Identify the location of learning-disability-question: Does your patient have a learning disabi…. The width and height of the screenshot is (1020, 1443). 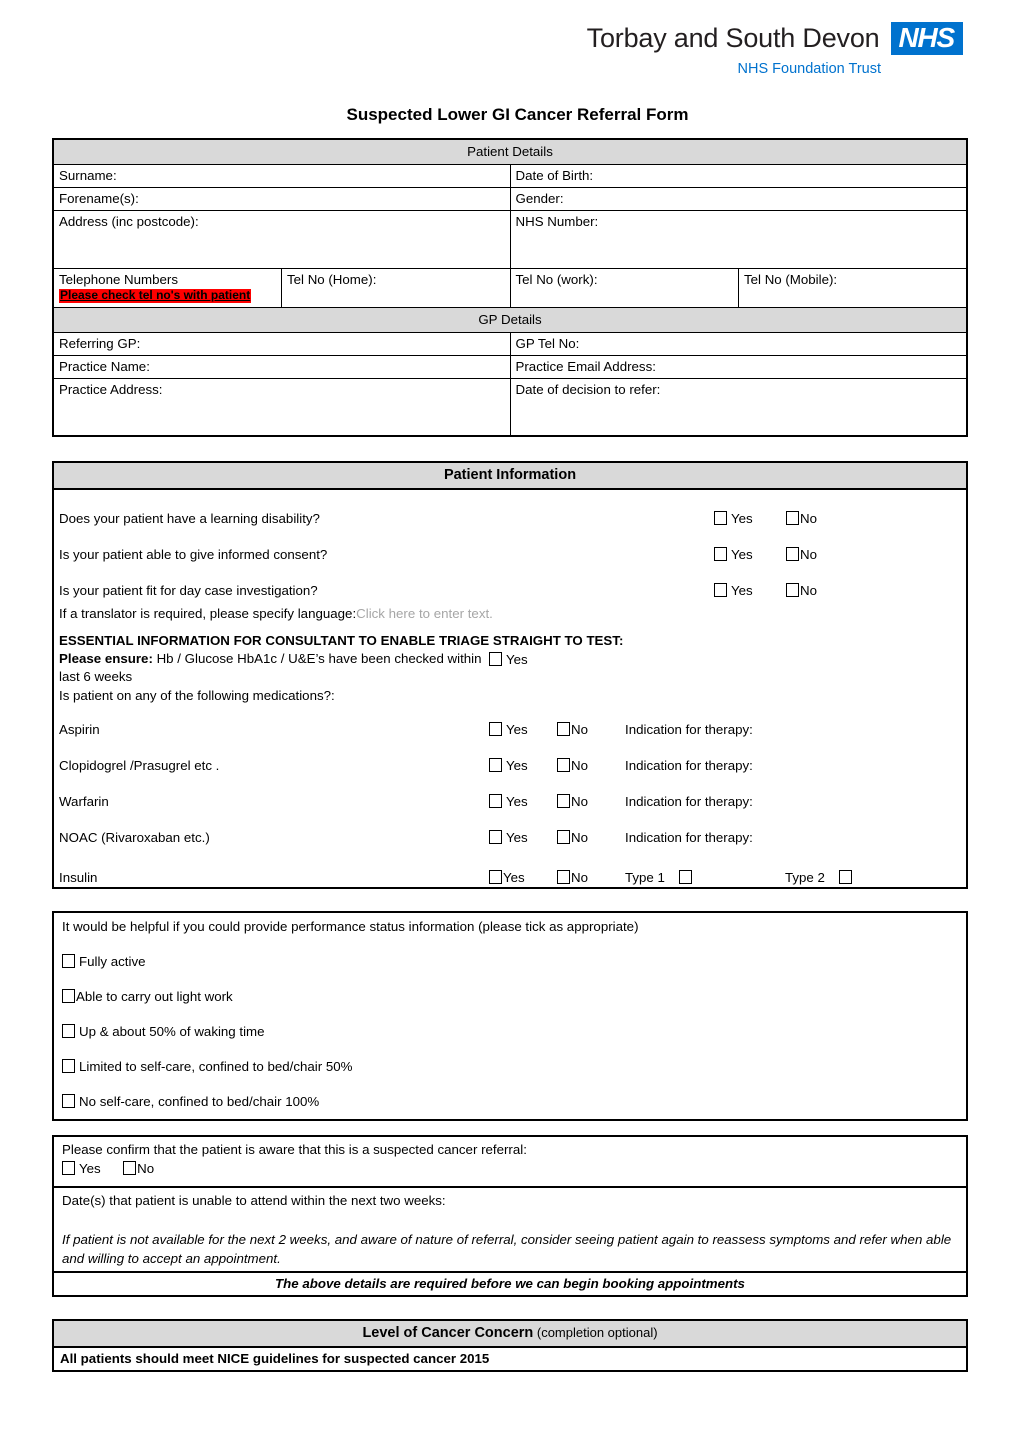
(189, 519).